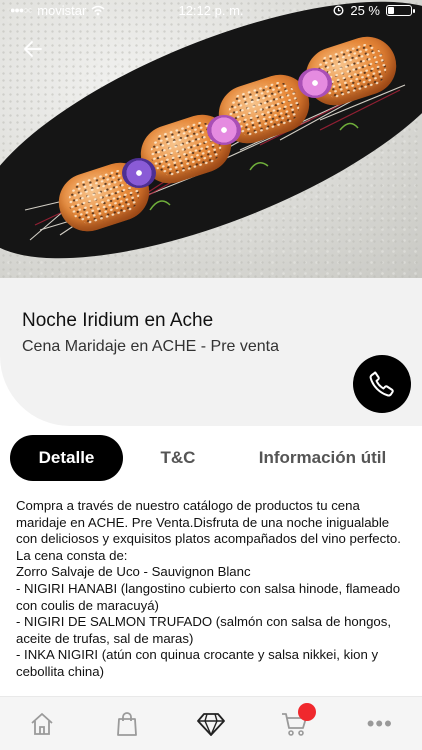 This screenshot has width=422, height=750. I want to click on nav-shop, so click(127, 723).